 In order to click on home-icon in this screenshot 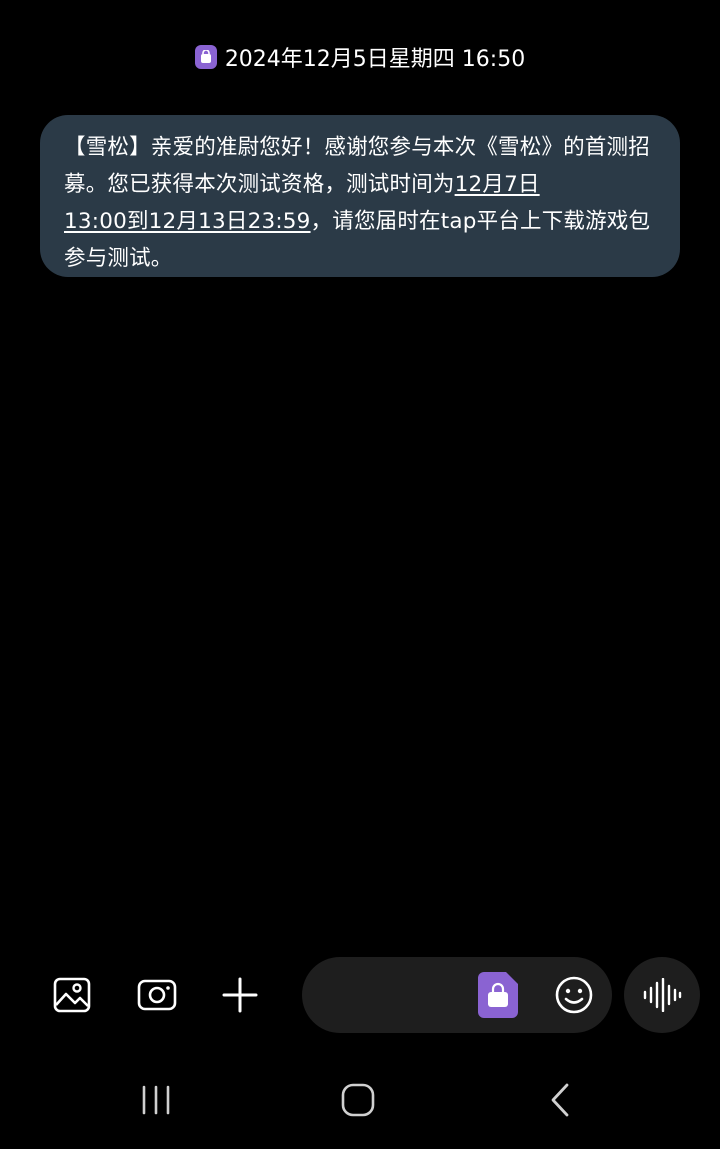, I will do `click(358, 1100)`.